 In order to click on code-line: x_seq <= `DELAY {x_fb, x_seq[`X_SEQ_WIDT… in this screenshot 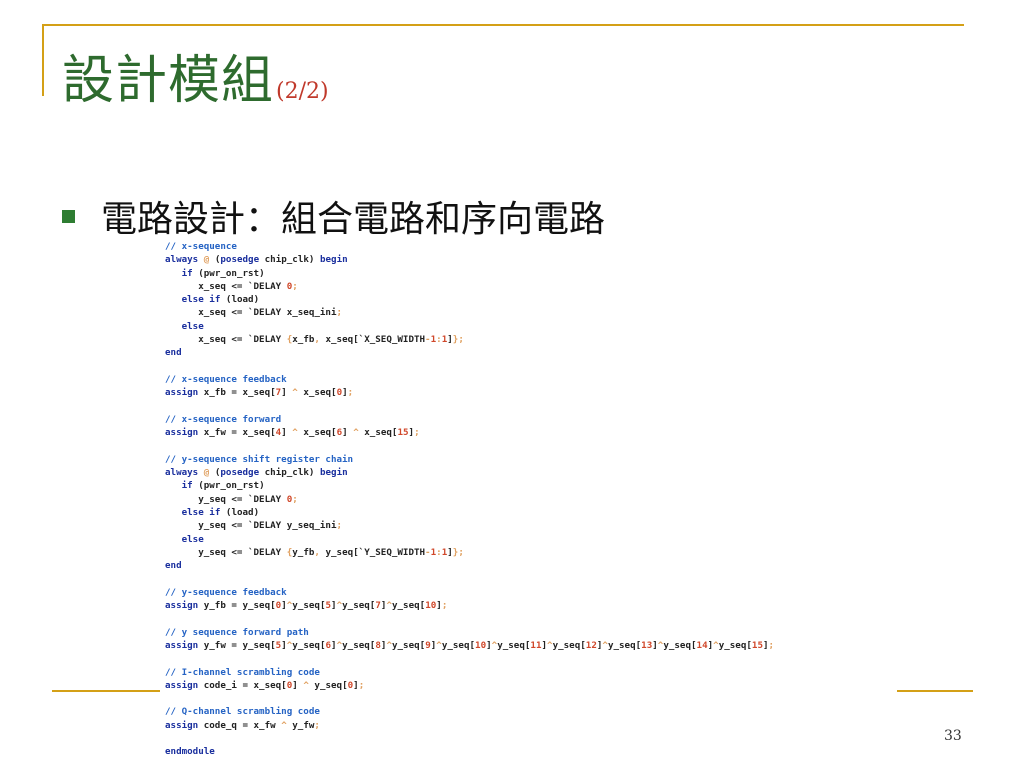, I will do `click(314, 340)`.